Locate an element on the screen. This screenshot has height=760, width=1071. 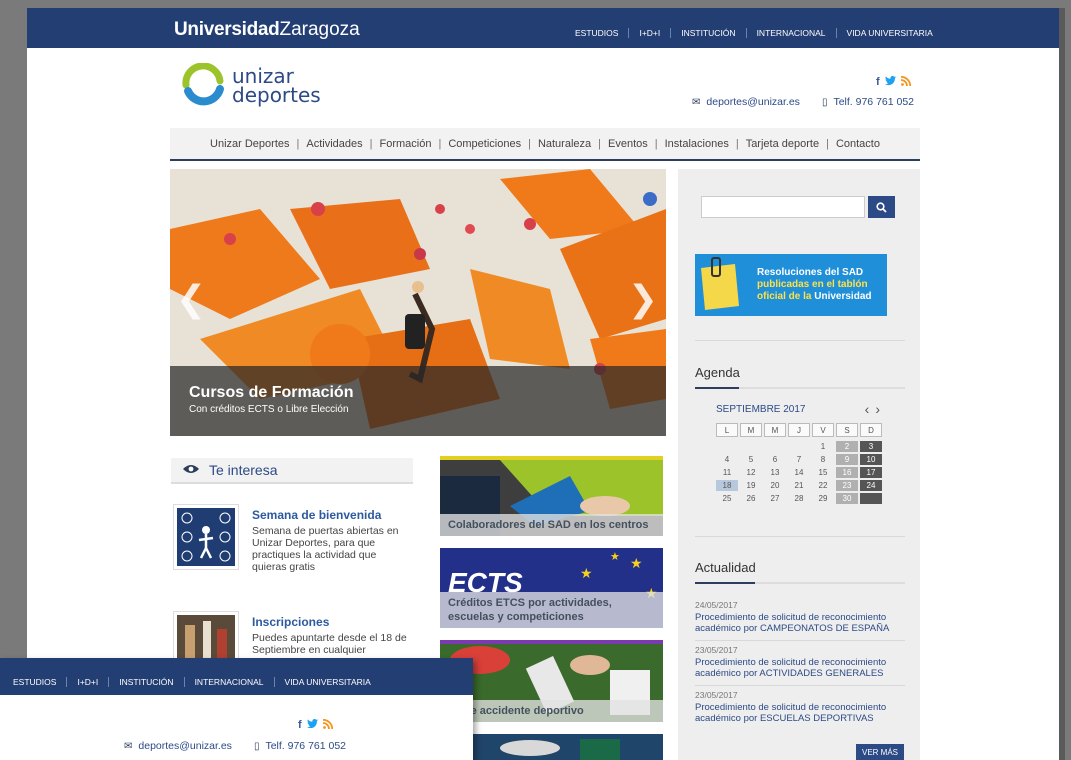
nav-instalaciones: Instalaciones is located at coordinates (697, 144).